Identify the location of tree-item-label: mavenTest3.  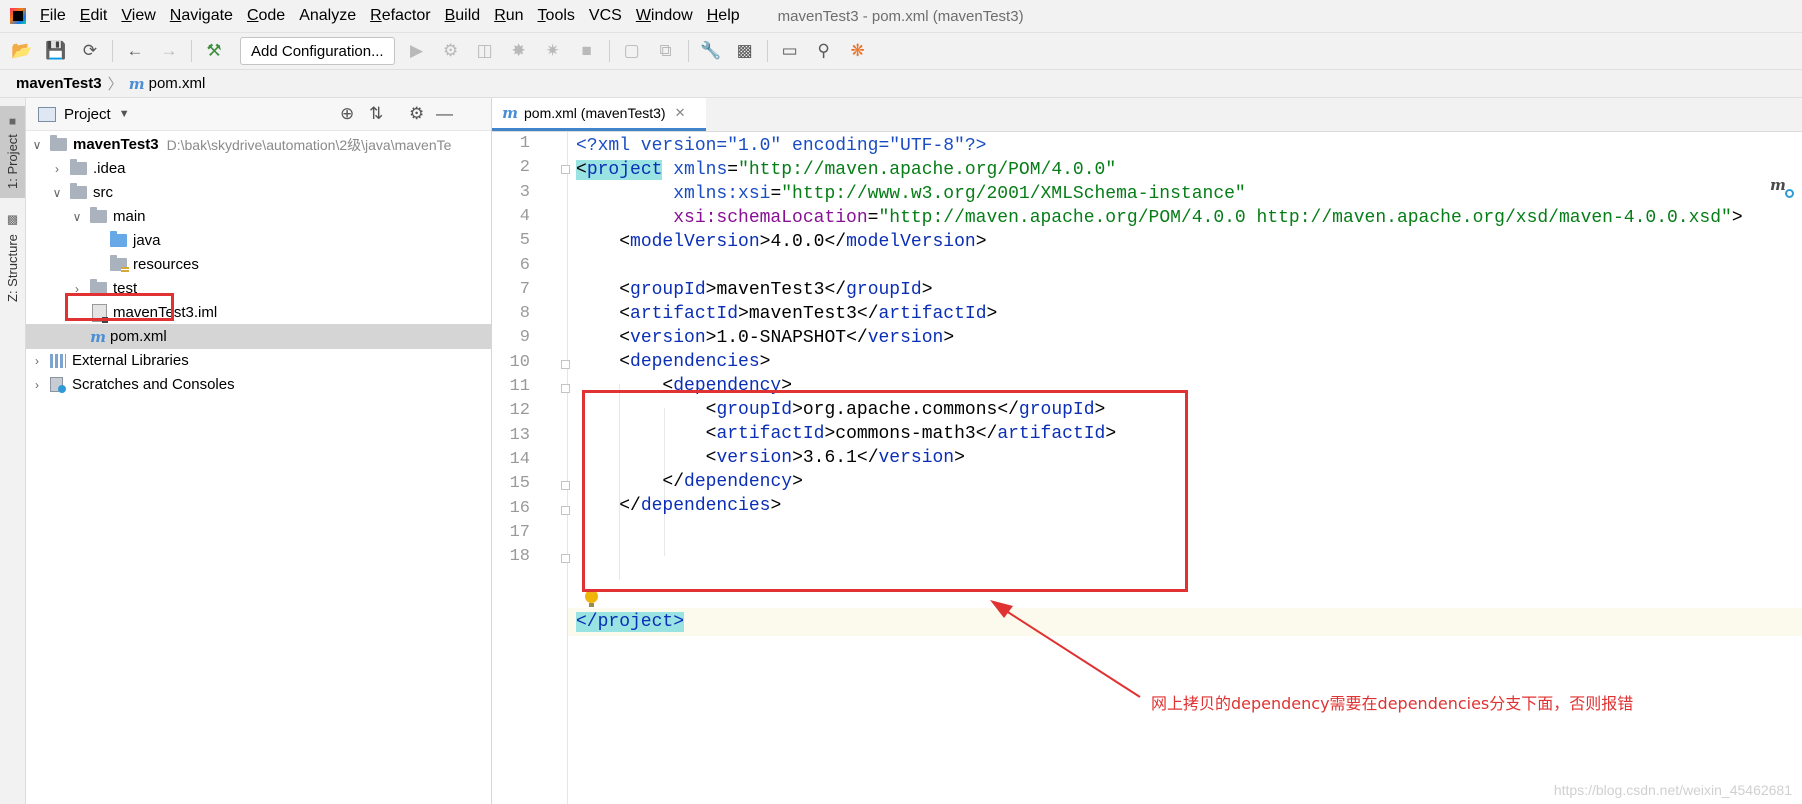
(116, 144).